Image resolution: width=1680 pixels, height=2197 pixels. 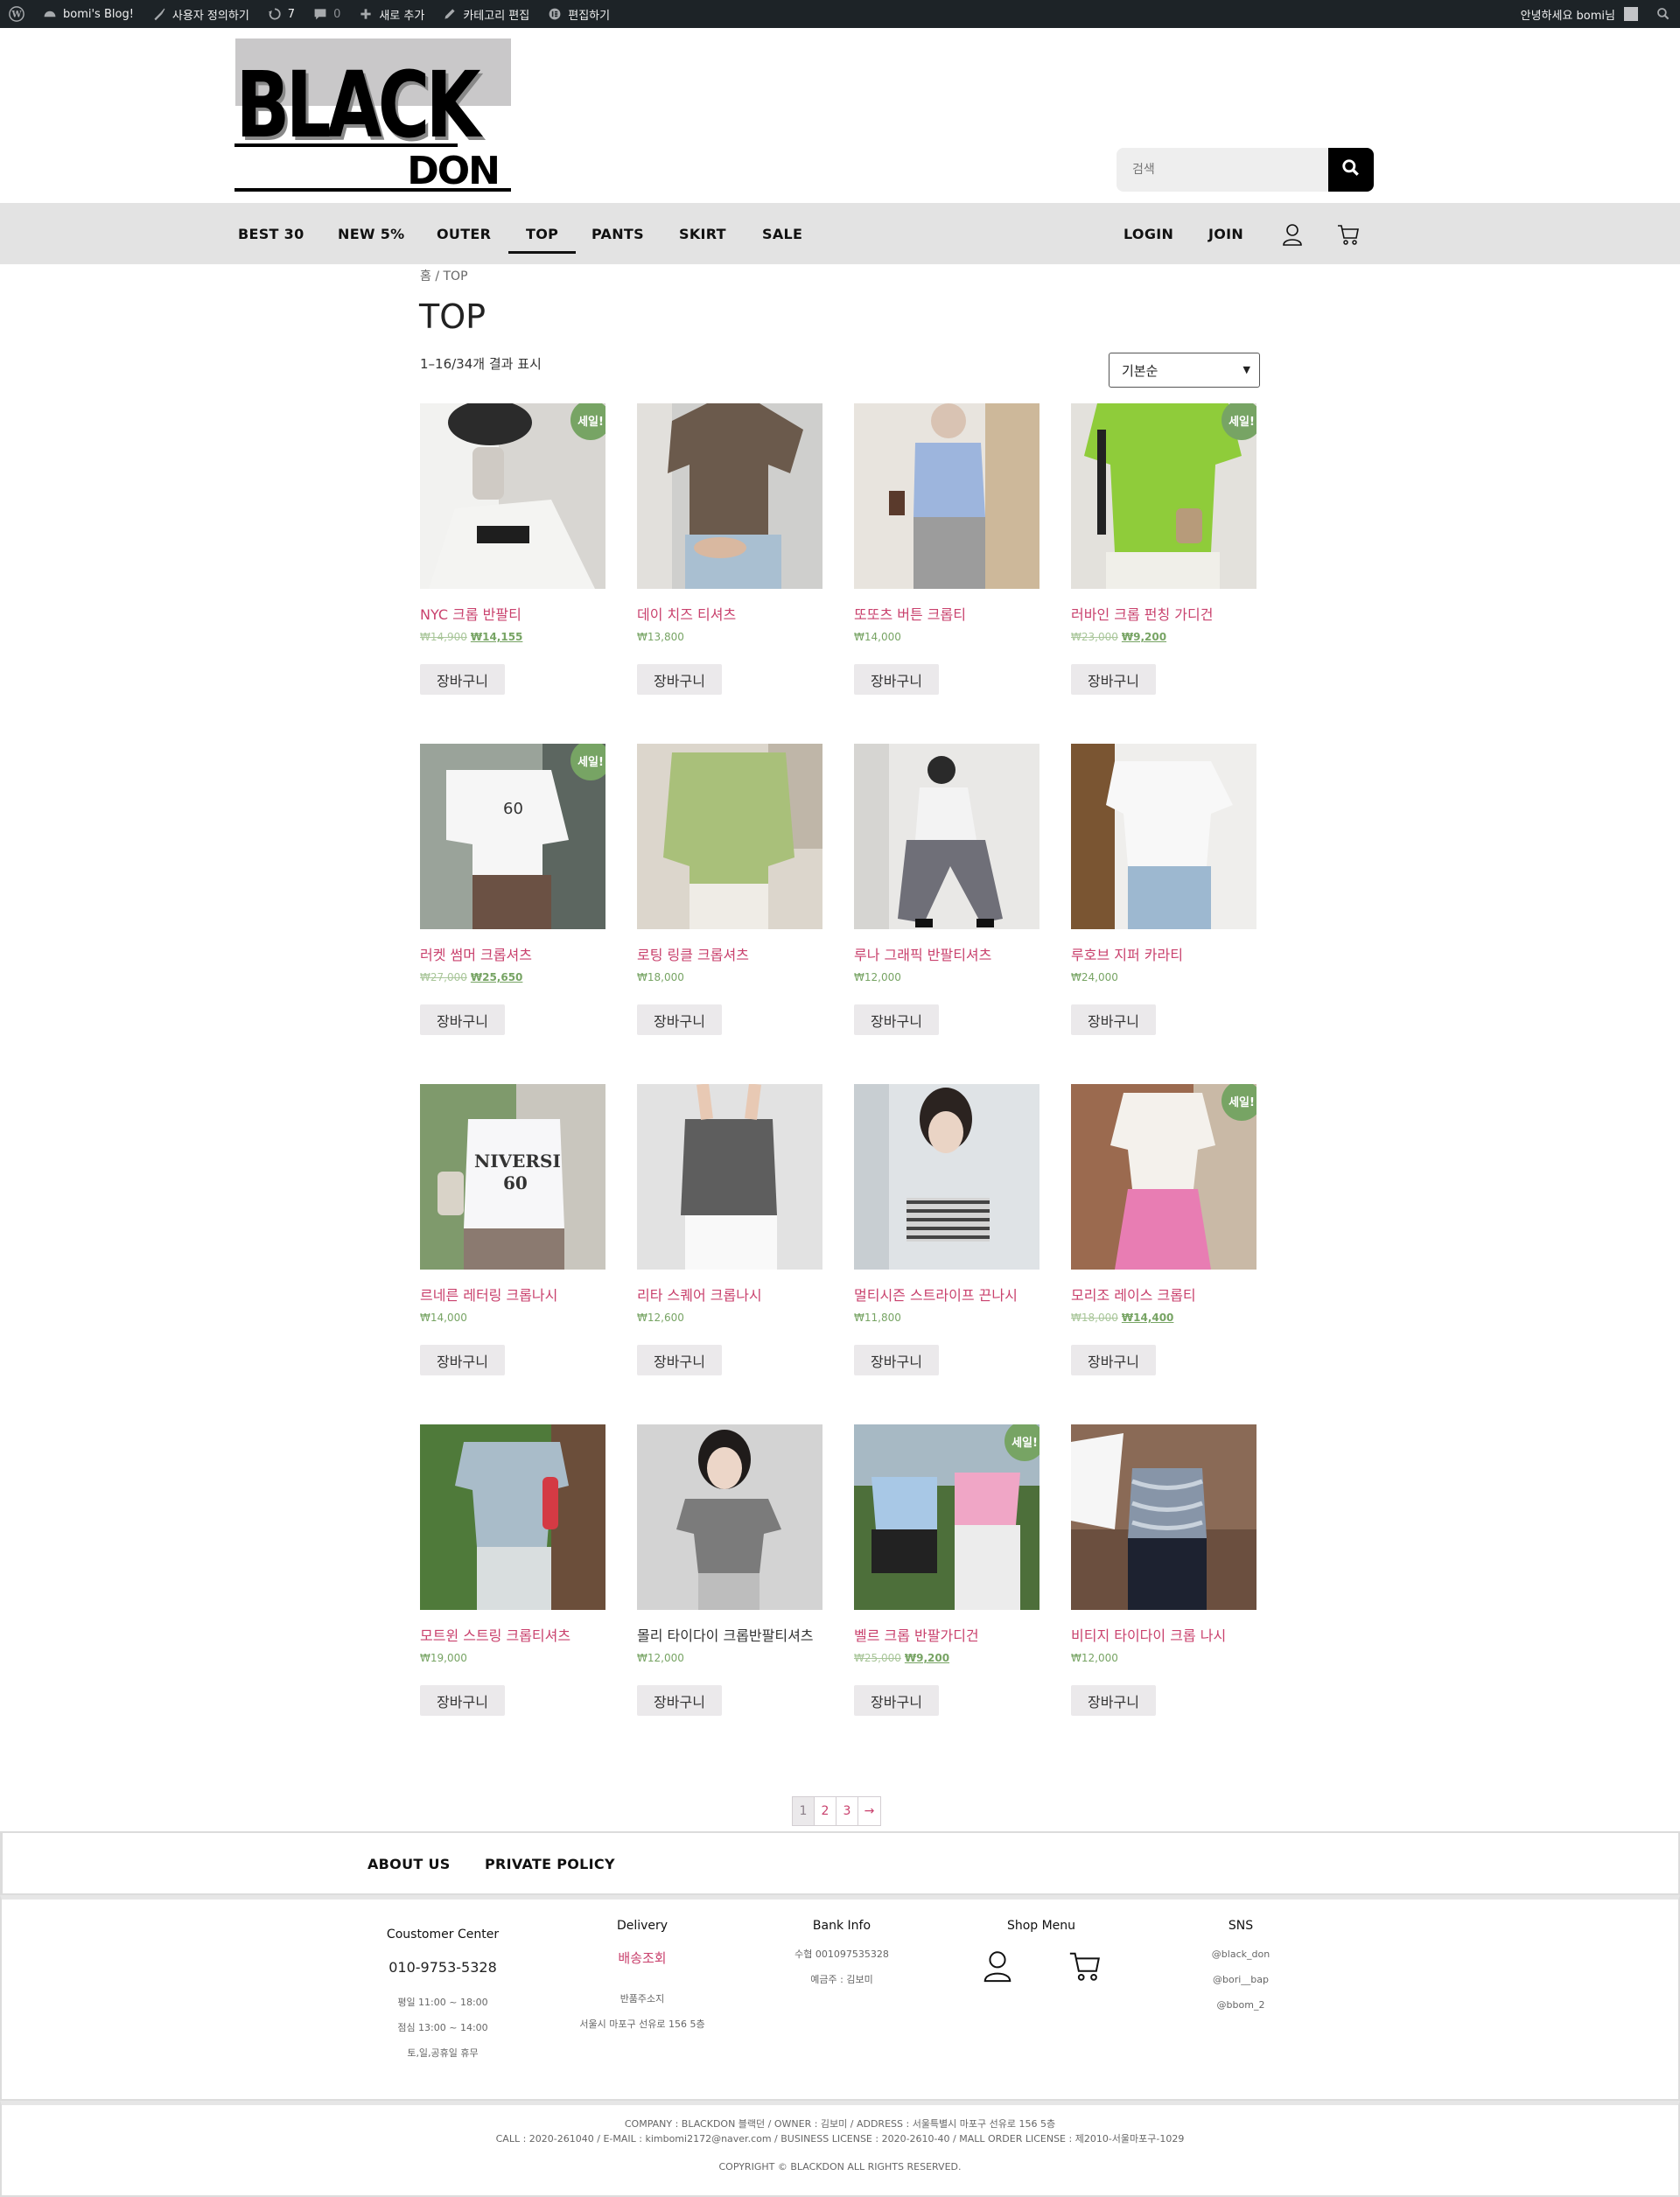 What do you see at coordinates (159, 14) in the screenshot?
I see `brush-icon` at bounding box center [159, 14].